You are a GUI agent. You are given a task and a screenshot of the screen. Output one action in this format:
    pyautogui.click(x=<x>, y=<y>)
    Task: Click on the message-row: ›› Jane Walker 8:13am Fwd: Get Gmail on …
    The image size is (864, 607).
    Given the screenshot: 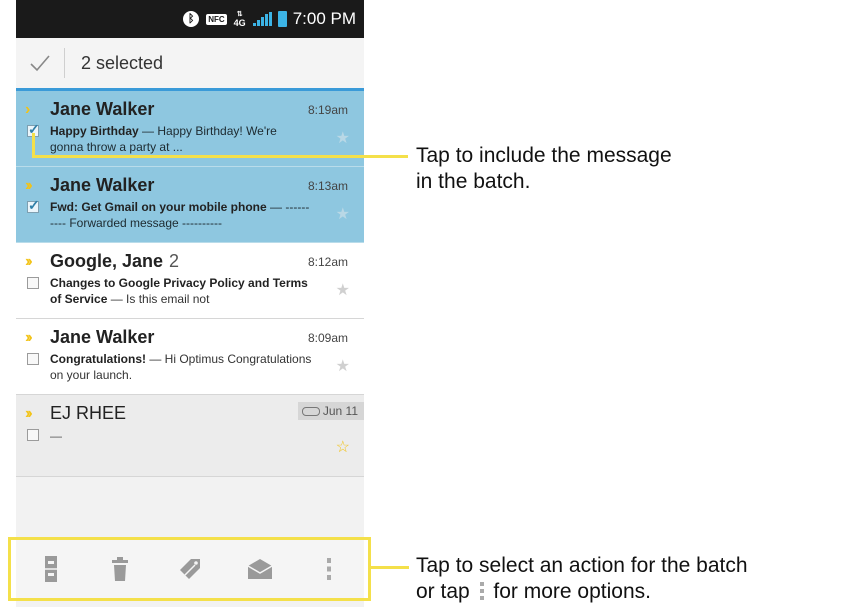 What is the action you would take?
    pyautogui.click(x=190, y=205)
    